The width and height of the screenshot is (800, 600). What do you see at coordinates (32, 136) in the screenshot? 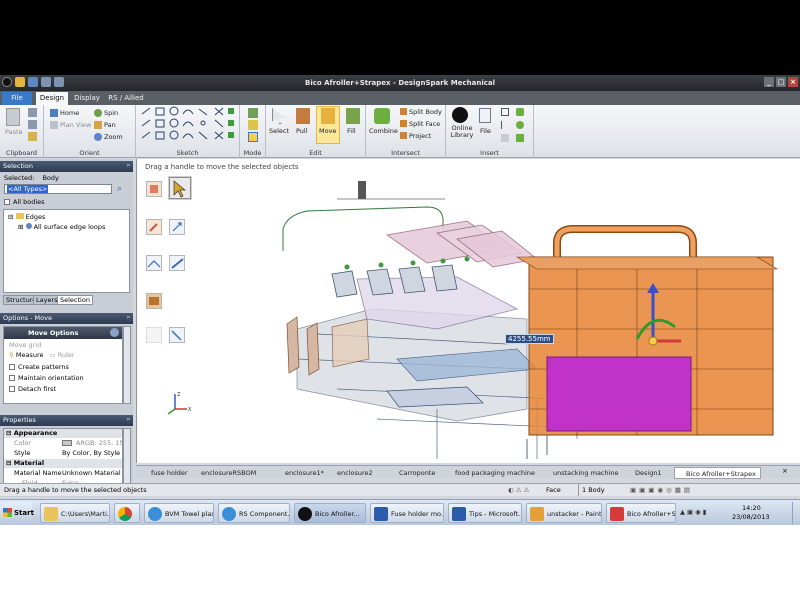
I see `format-painter-icon` at bounding box center [32, 136].